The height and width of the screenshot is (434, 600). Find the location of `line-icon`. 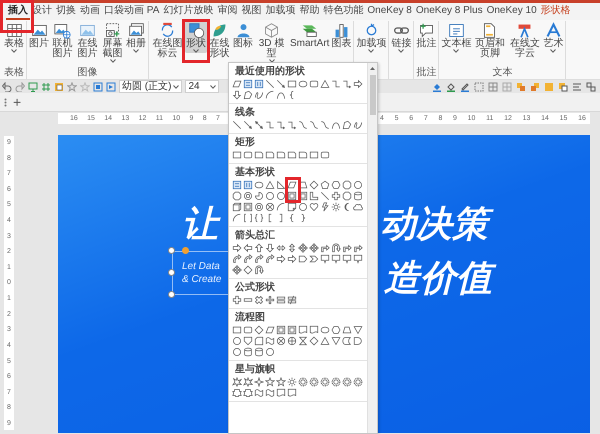

line-icon is located at coordinates (270, 84).